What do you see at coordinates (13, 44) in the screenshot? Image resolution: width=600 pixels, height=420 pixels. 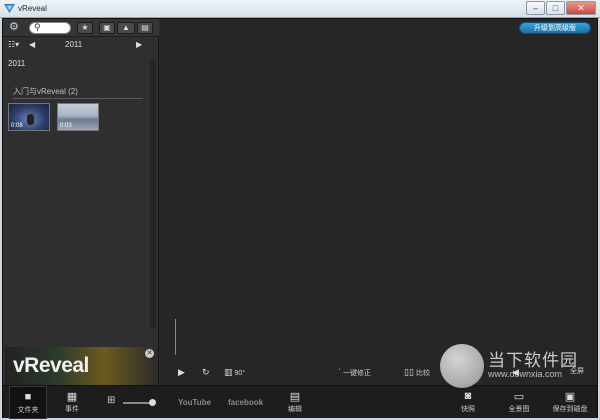 I see `view-menu-icon: ☷▾` at bounding box center [13, 44].